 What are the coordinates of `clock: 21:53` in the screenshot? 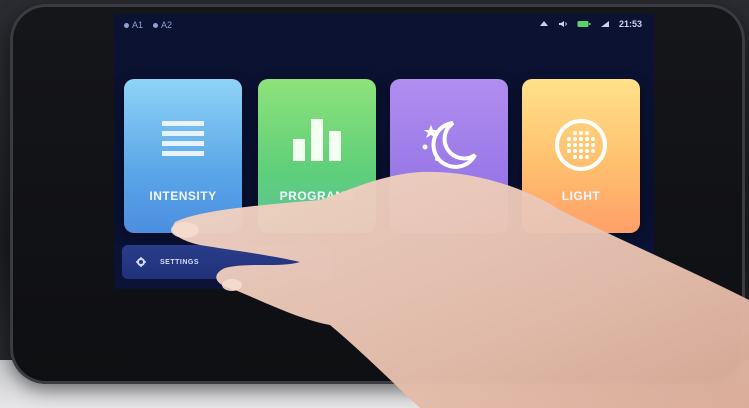 It's located at (630, 24).